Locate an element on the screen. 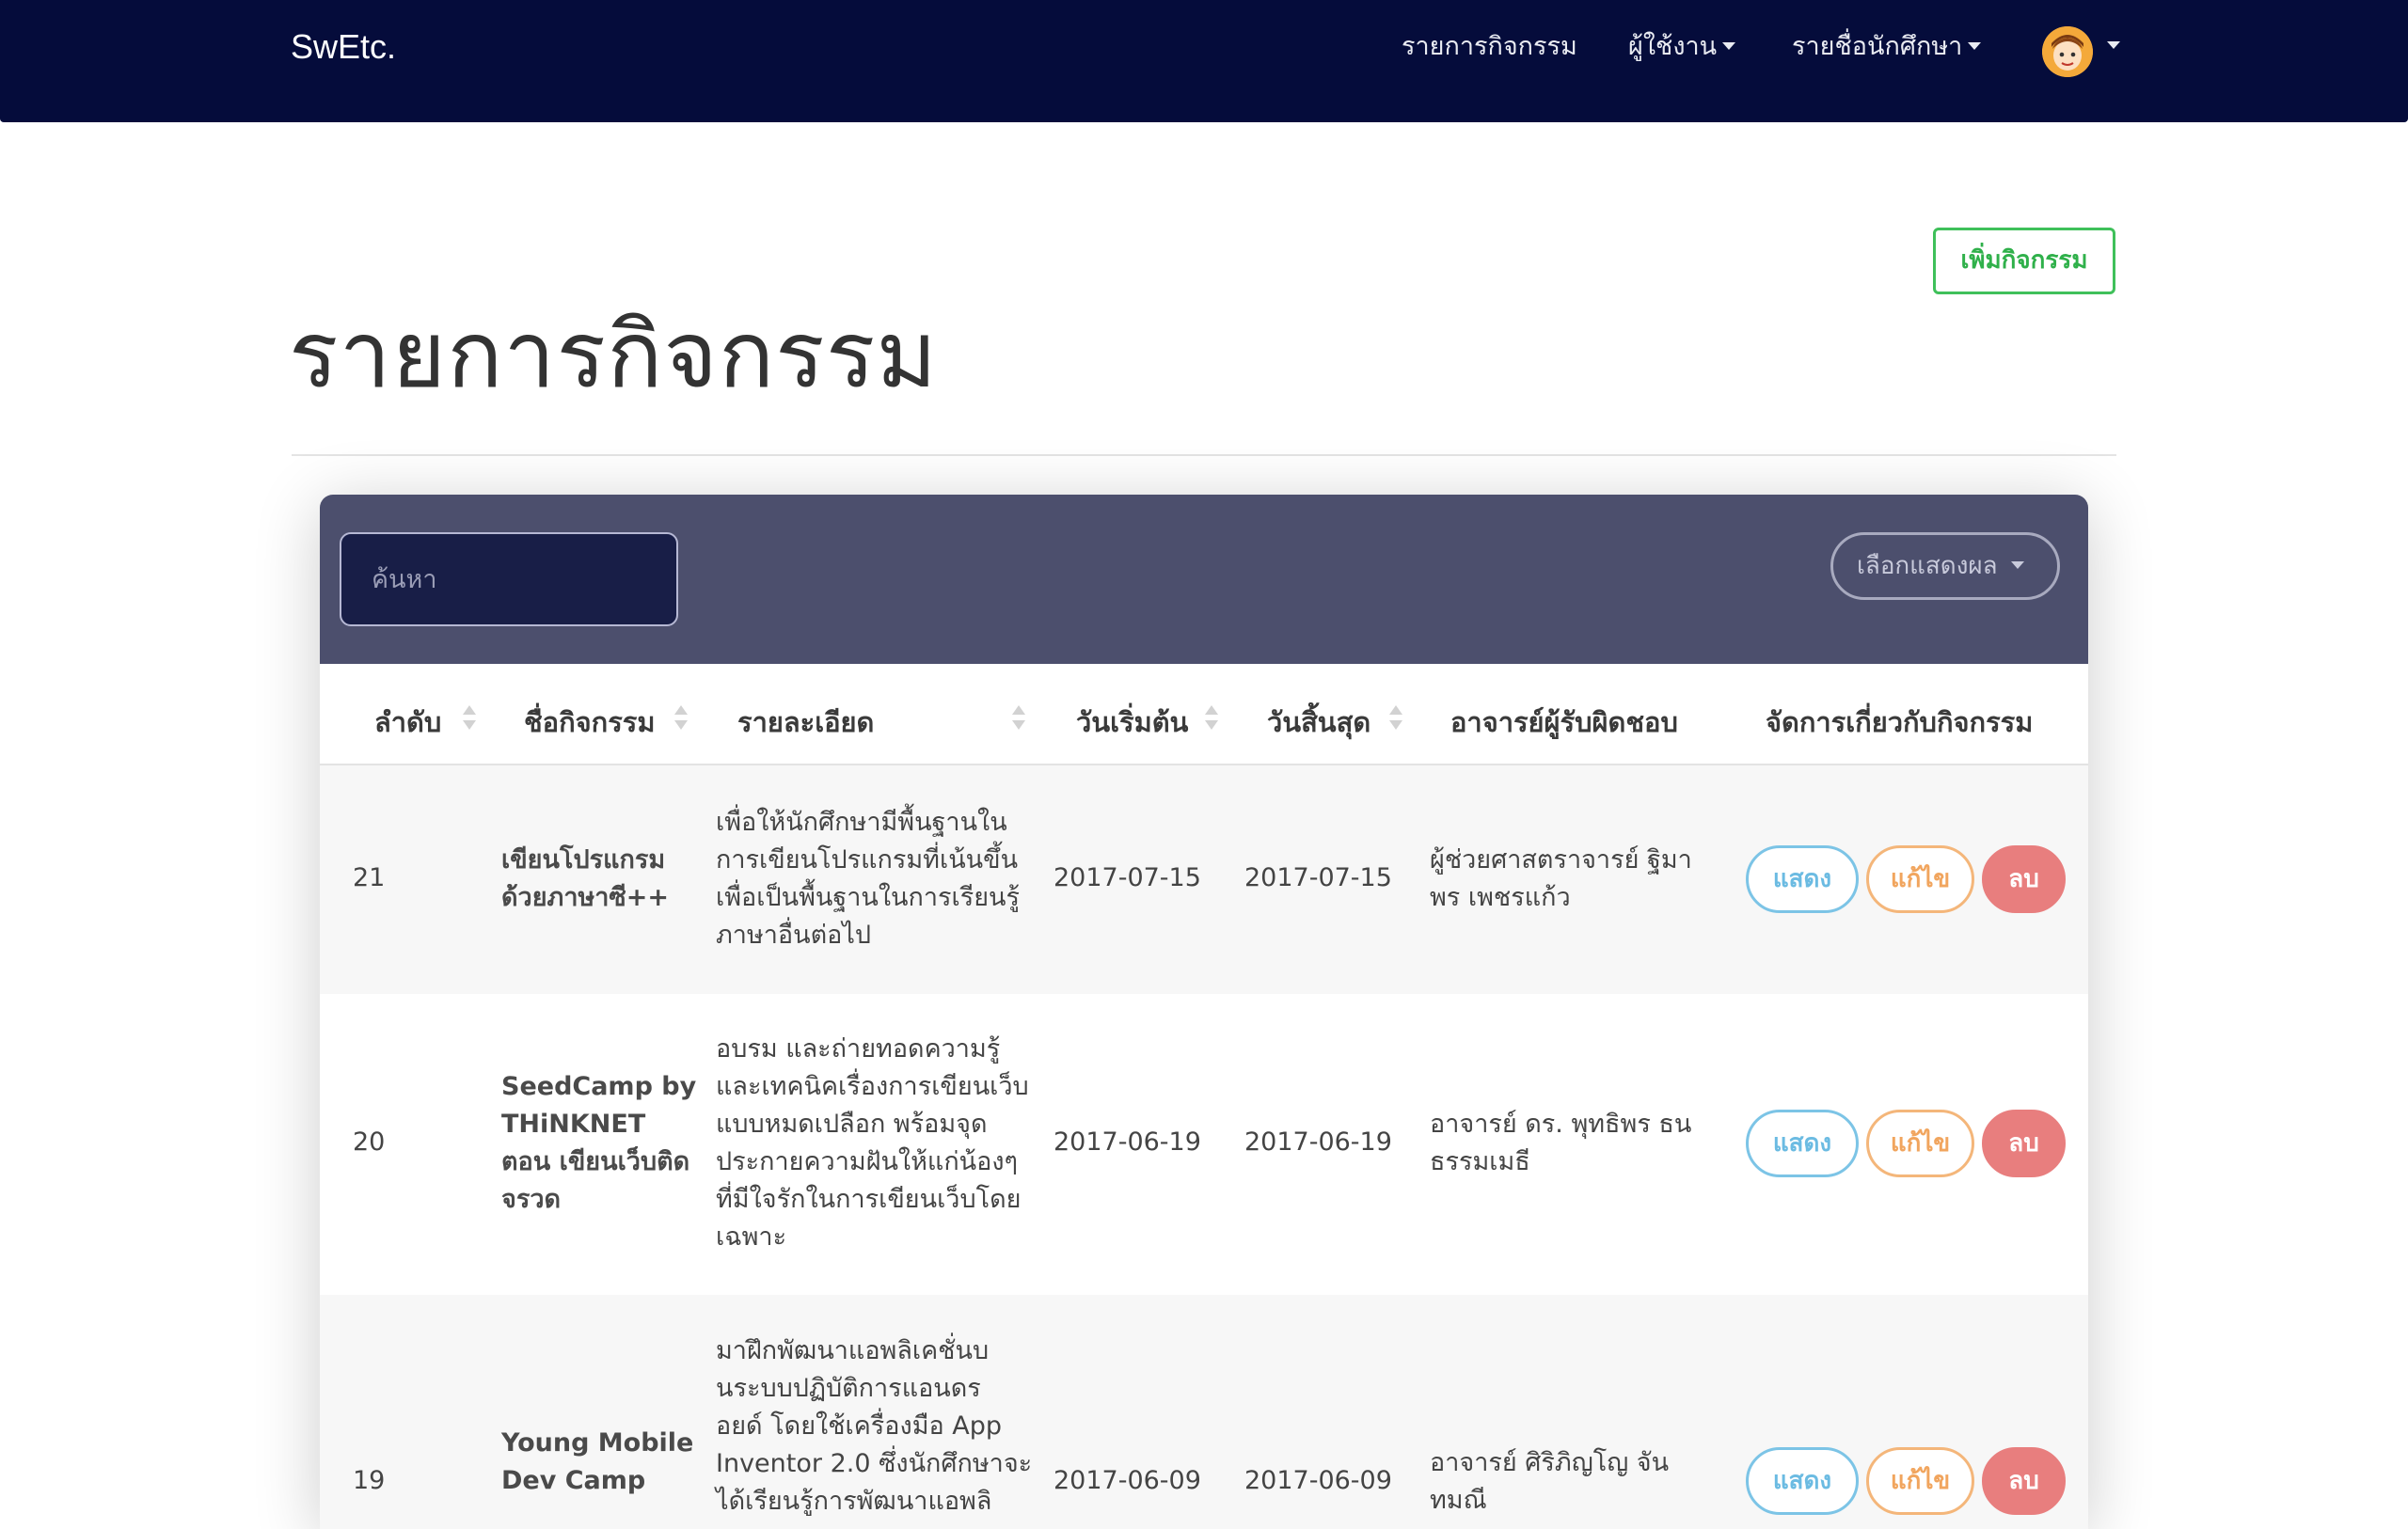  activity-detail-line: มาฝึกพัฒนาแอพลิเคชั่นบ is located at coordinates (853, 1350).